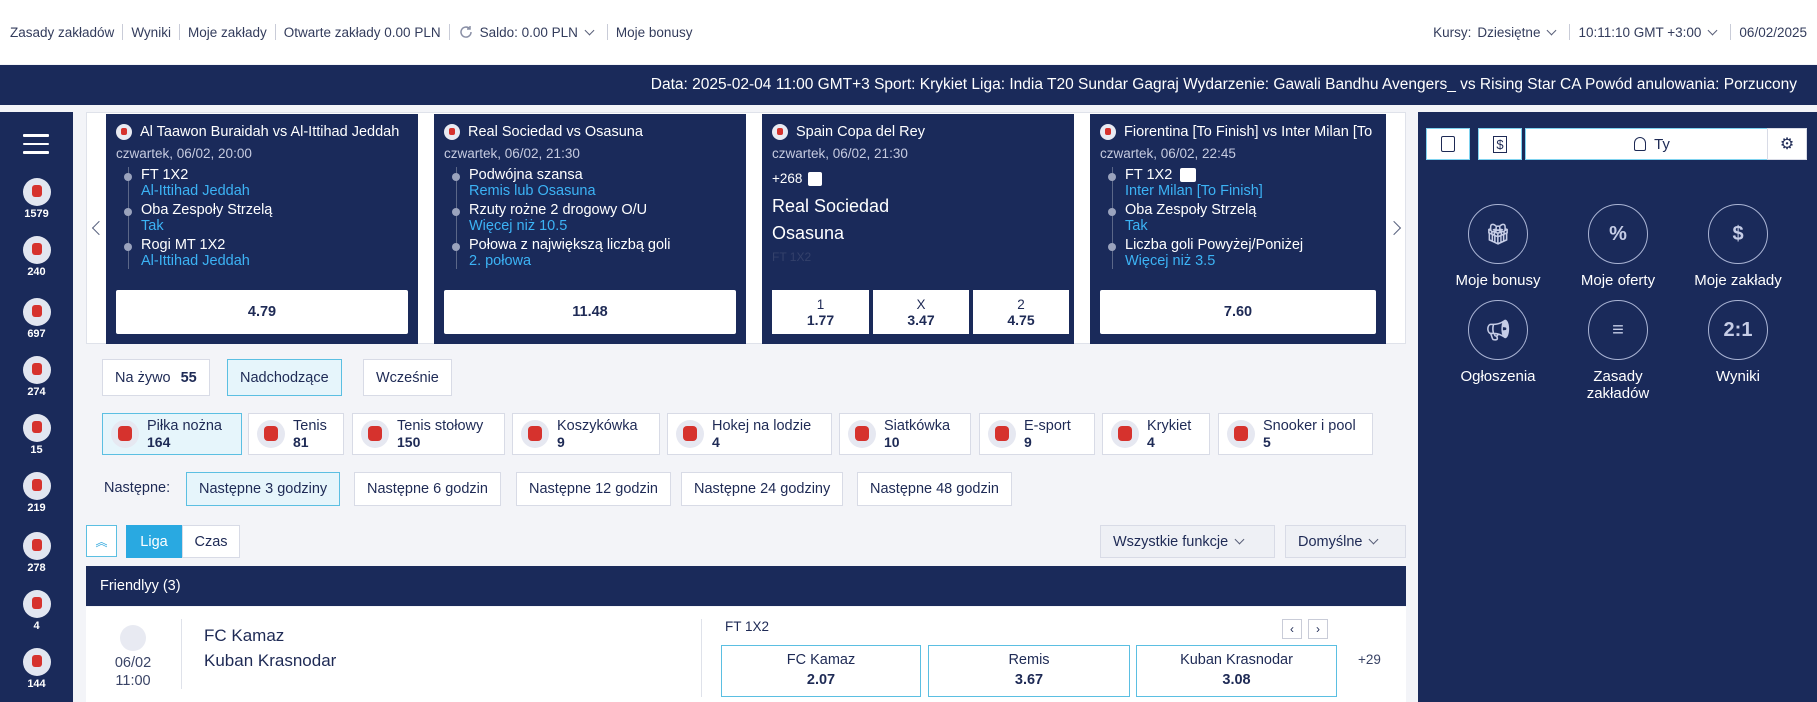 The image size is (1817, 702). Describe the element at coordinates (921, 319) in the screenshot. I see `odd-value: 3.47` at that location.